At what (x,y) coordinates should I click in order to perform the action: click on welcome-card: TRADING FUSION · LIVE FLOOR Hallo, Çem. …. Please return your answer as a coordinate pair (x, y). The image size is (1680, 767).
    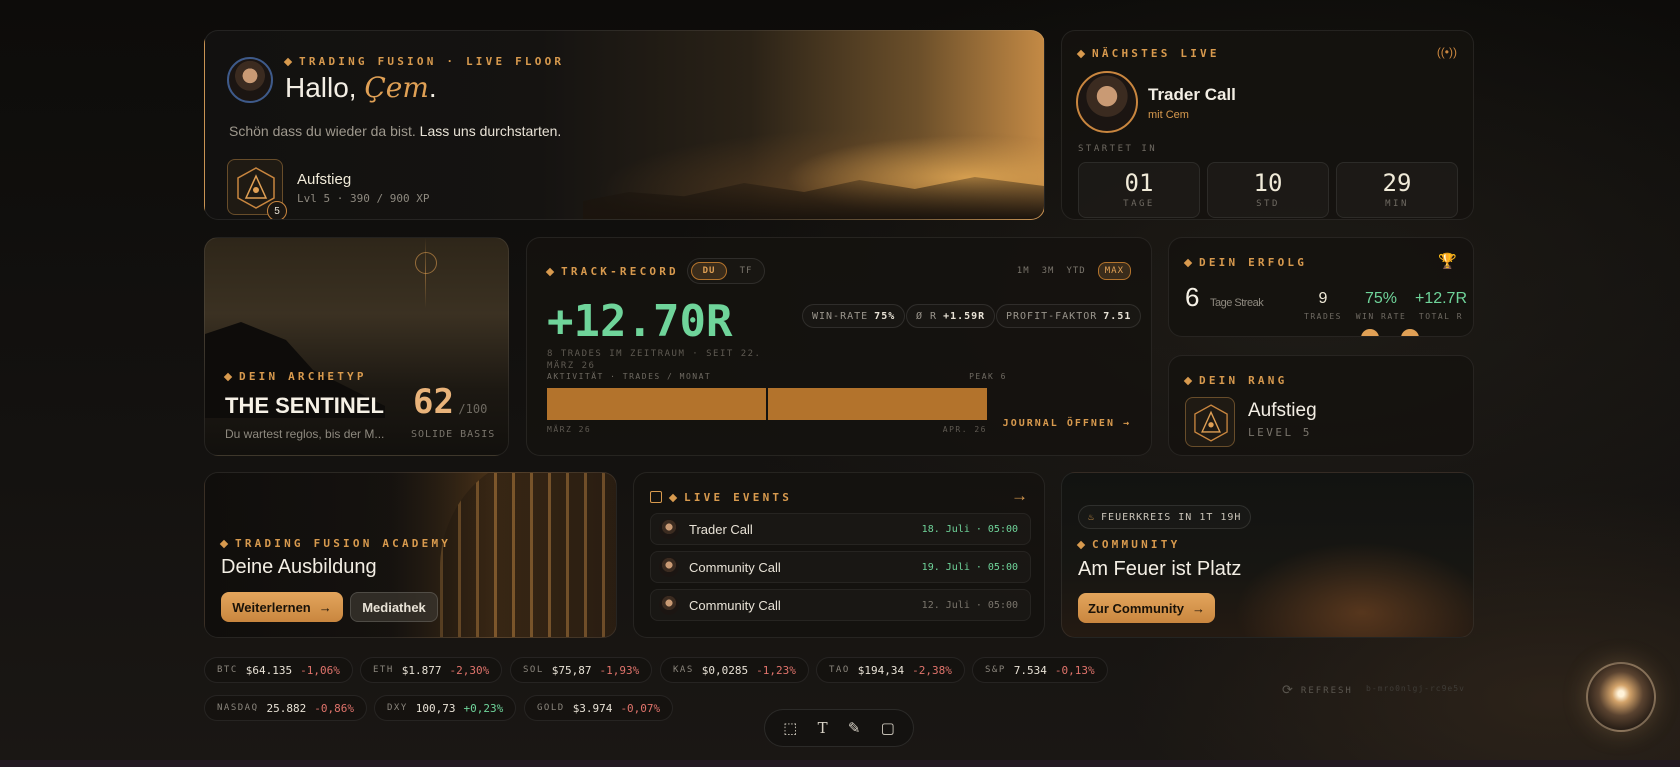
    Looking at the image, I should click on (624, 125).